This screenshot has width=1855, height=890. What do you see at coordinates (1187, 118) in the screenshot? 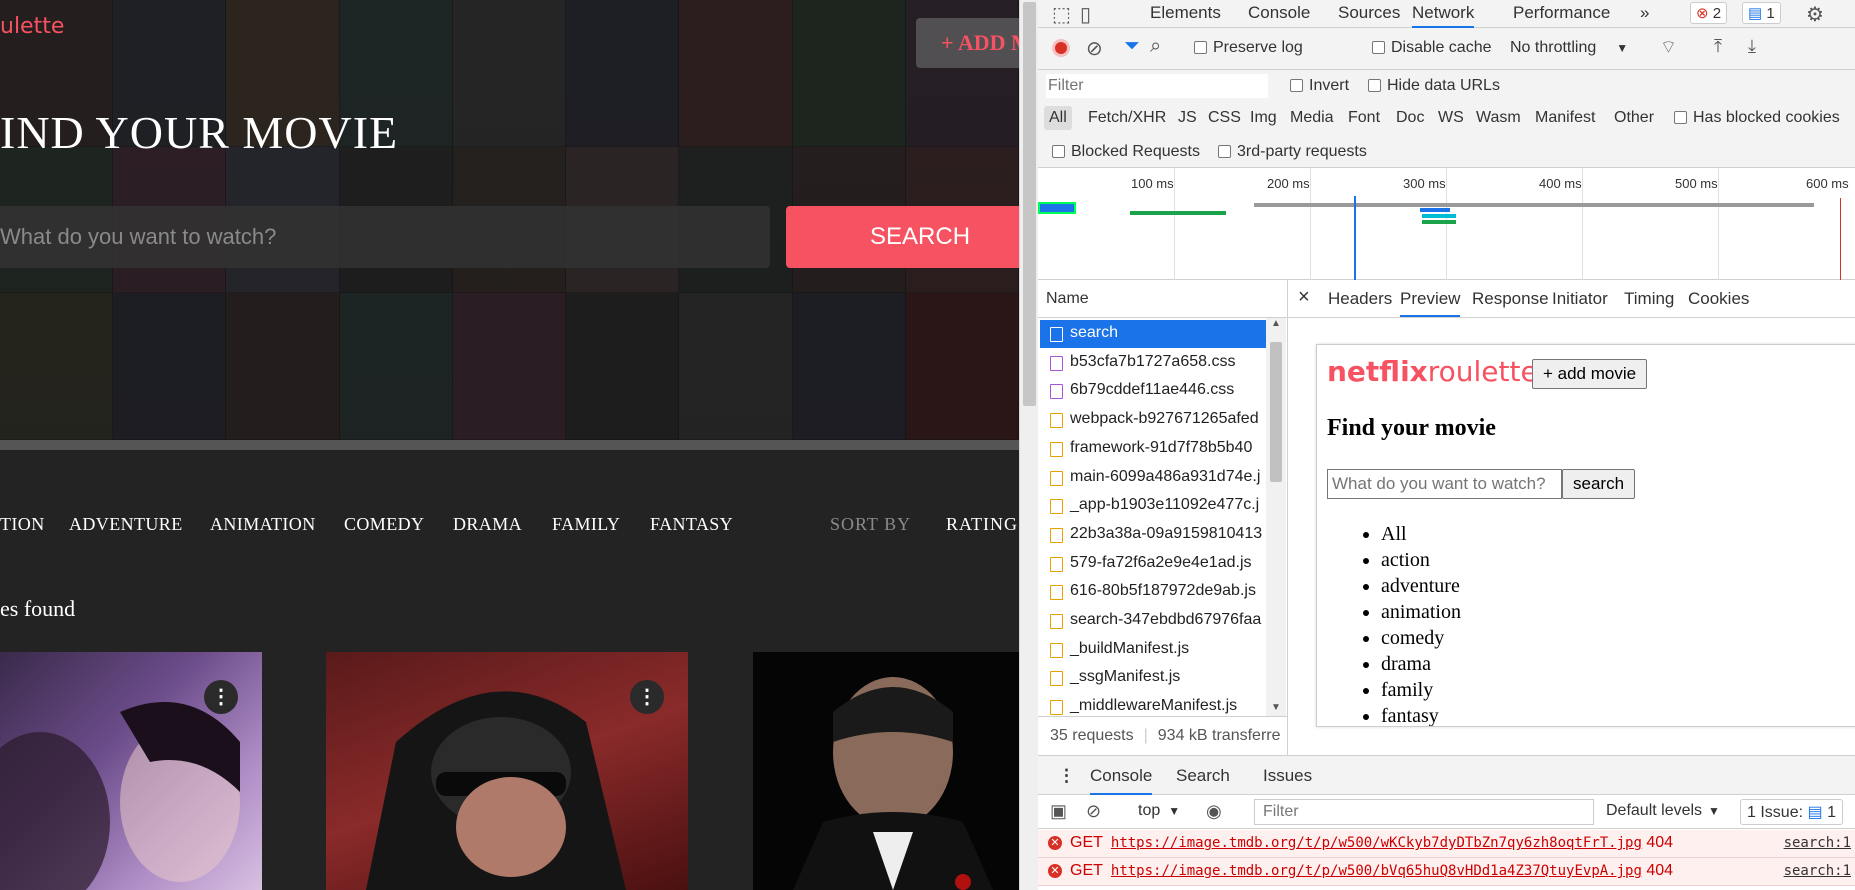
I see `type-js: JS` at bounding box center [1187, 118].